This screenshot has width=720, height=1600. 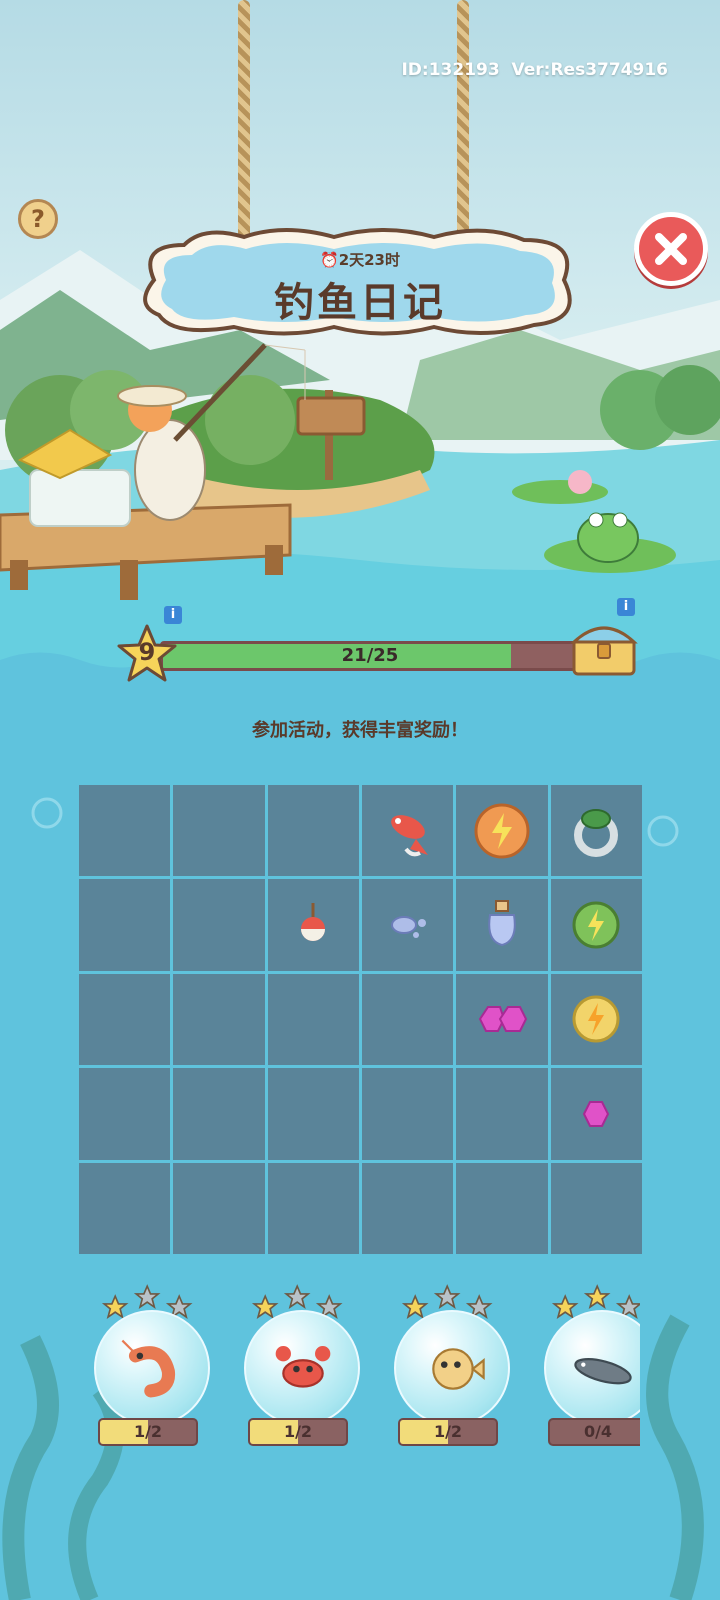 I want to click on yellow-energy-coin-icon, so click(x=596, y=1019).